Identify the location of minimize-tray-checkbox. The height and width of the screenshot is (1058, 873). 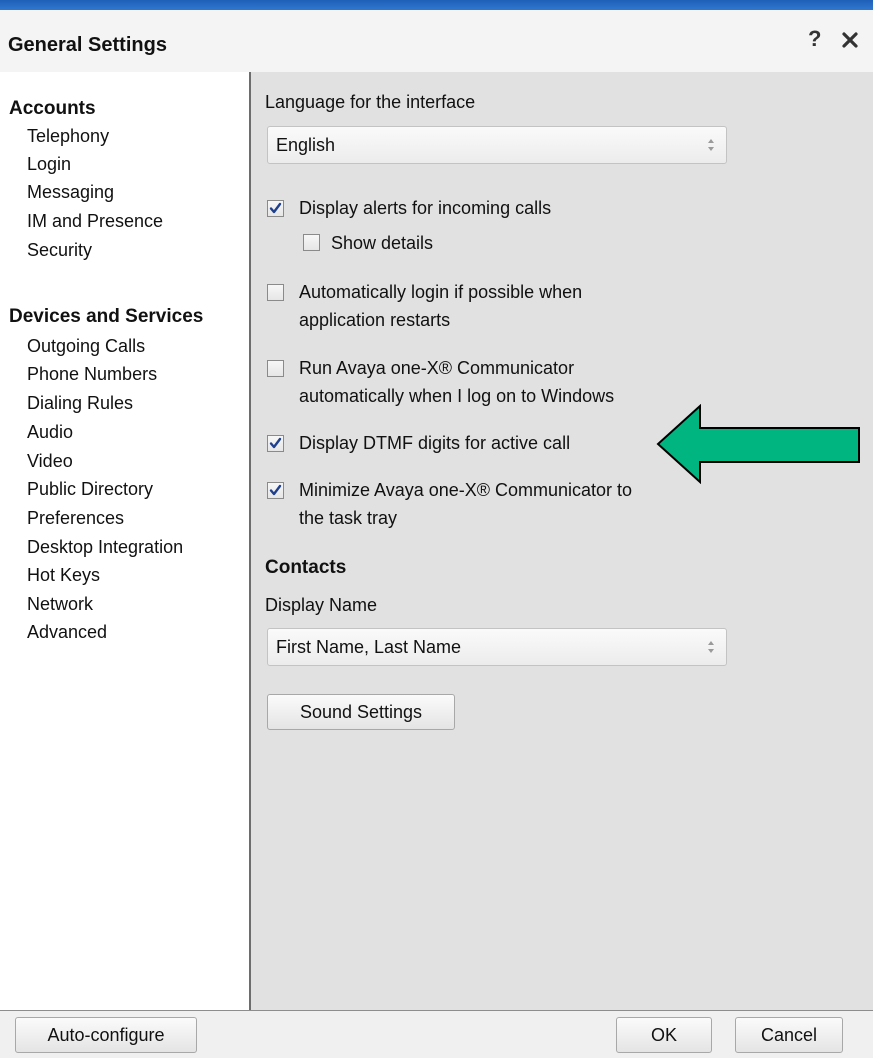
(275, 490).